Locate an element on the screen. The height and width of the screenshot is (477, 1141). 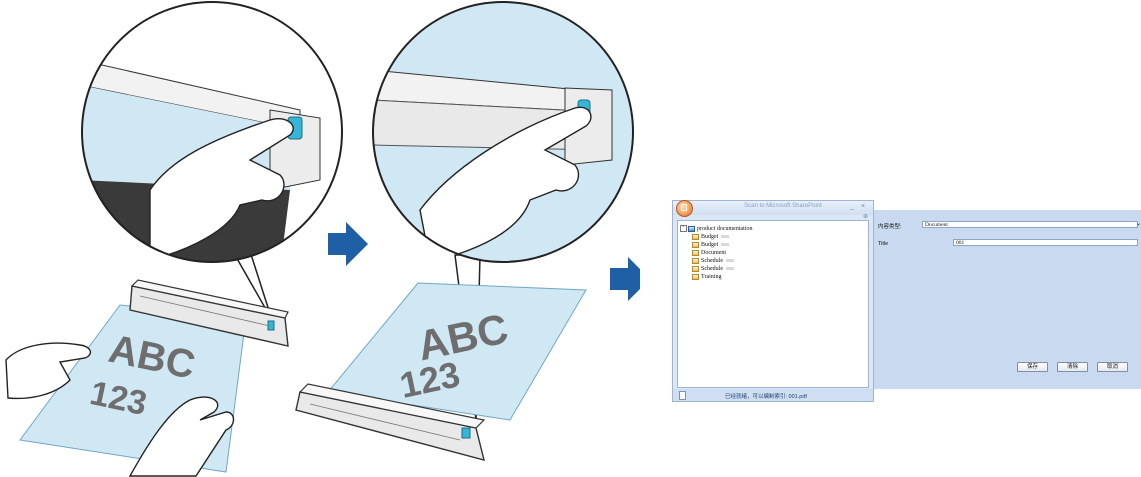
status-bar: 已经就绪，可以编制索引: 001.pdf is located at coordinates (773, 395).